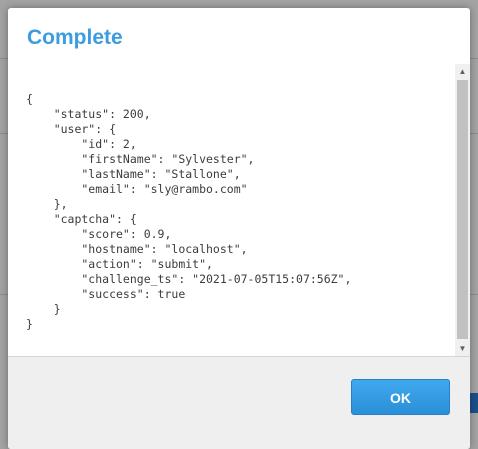 Image resolution: width=478 pixels, height=449 pixels. What do you see at coordinates (462, 348) in the screenshot?
I see `scroll-down-icon: ▼` at bounding box center [462, 348].